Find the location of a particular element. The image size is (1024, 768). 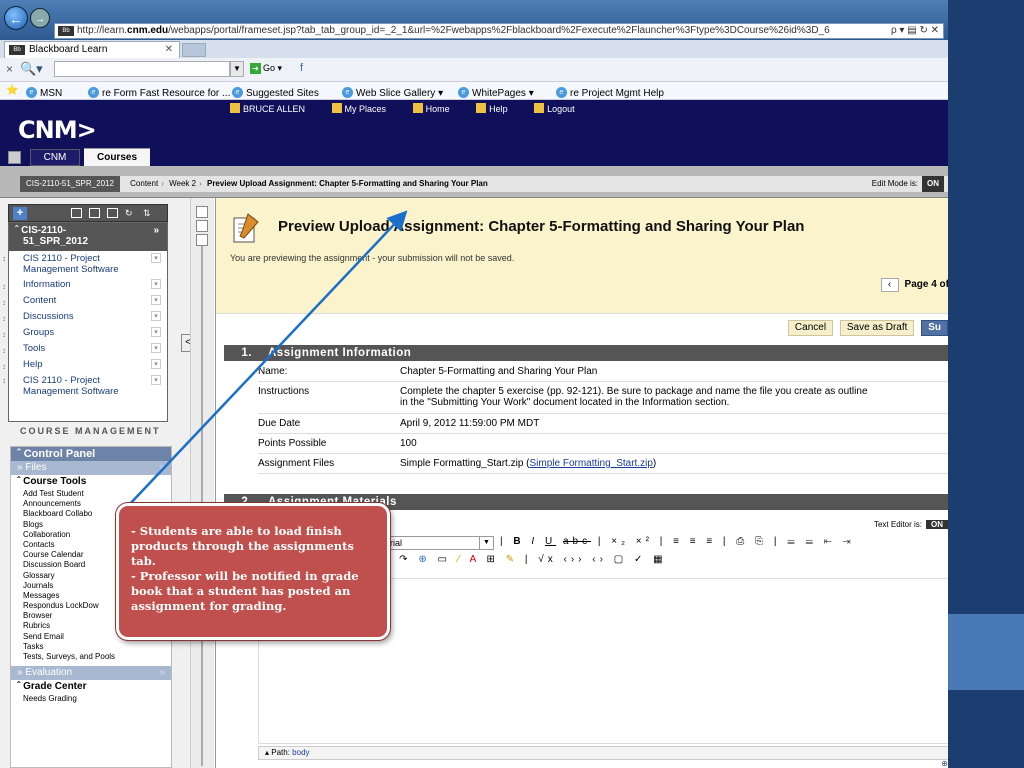

go-button: ➜ Go ▾ is located at coordinates (266, 68).